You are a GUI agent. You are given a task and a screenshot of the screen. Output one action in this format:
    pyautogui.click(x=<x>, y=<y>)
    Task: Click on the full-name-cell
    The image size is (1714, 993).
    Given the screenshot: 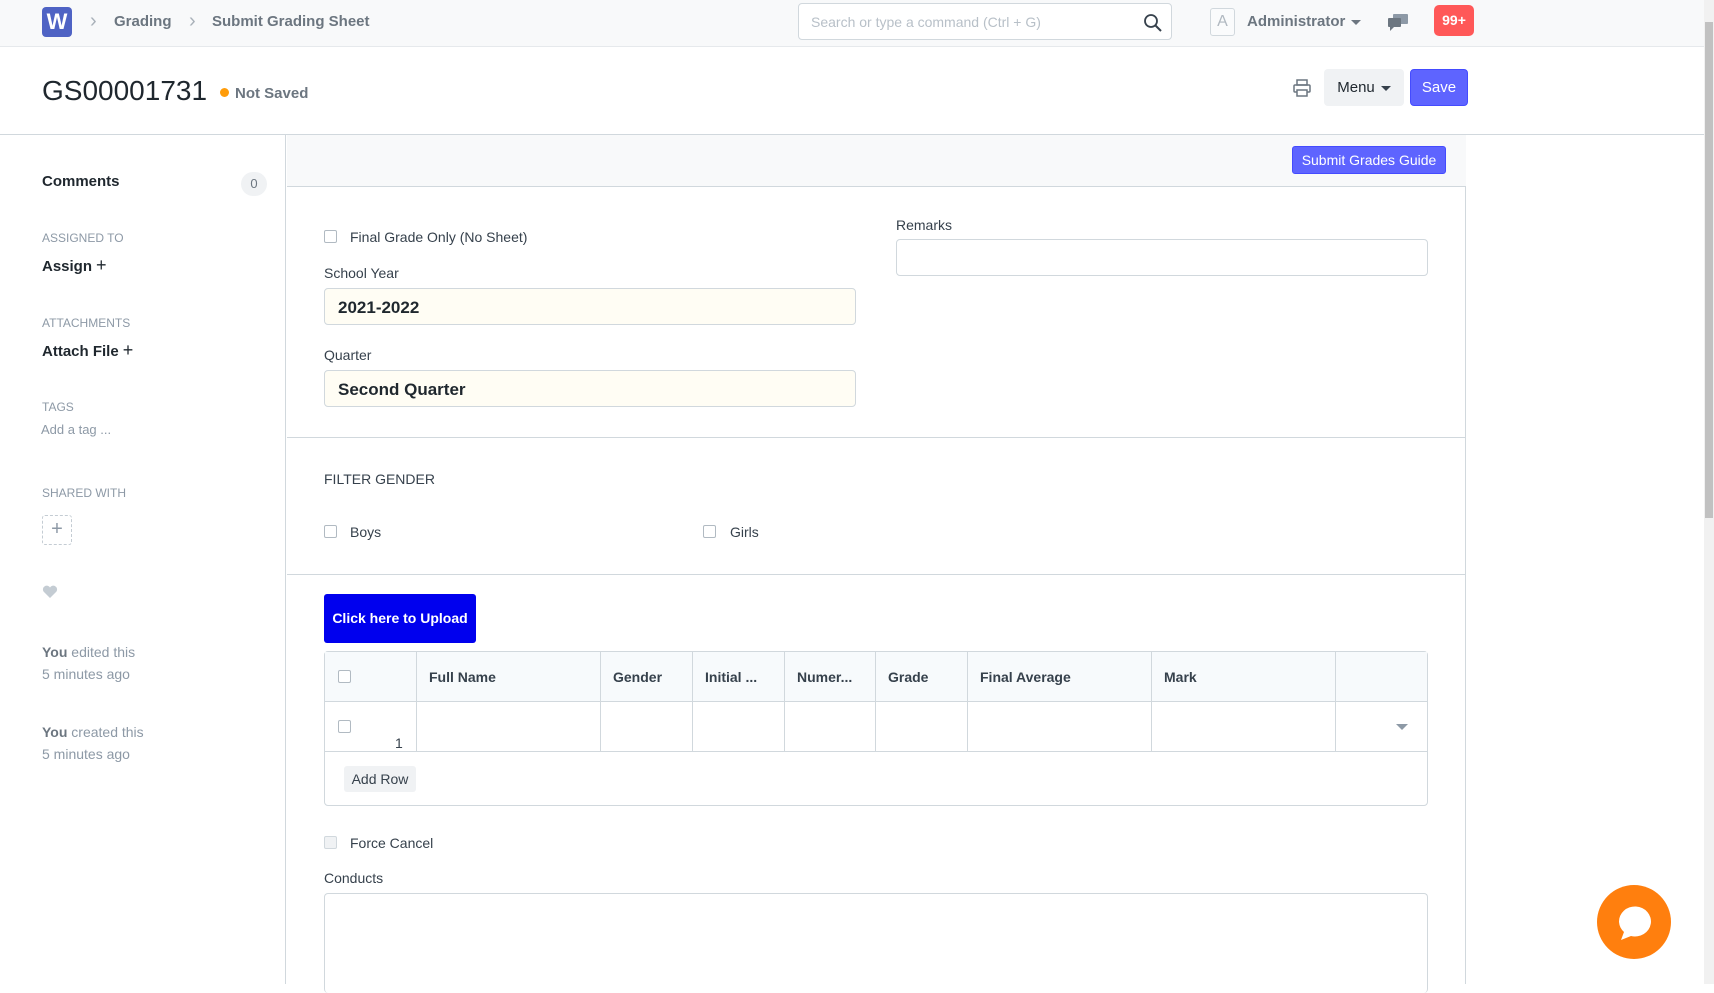 What is the action you would take?
    pyautogui.click(x=509, y=727)
    